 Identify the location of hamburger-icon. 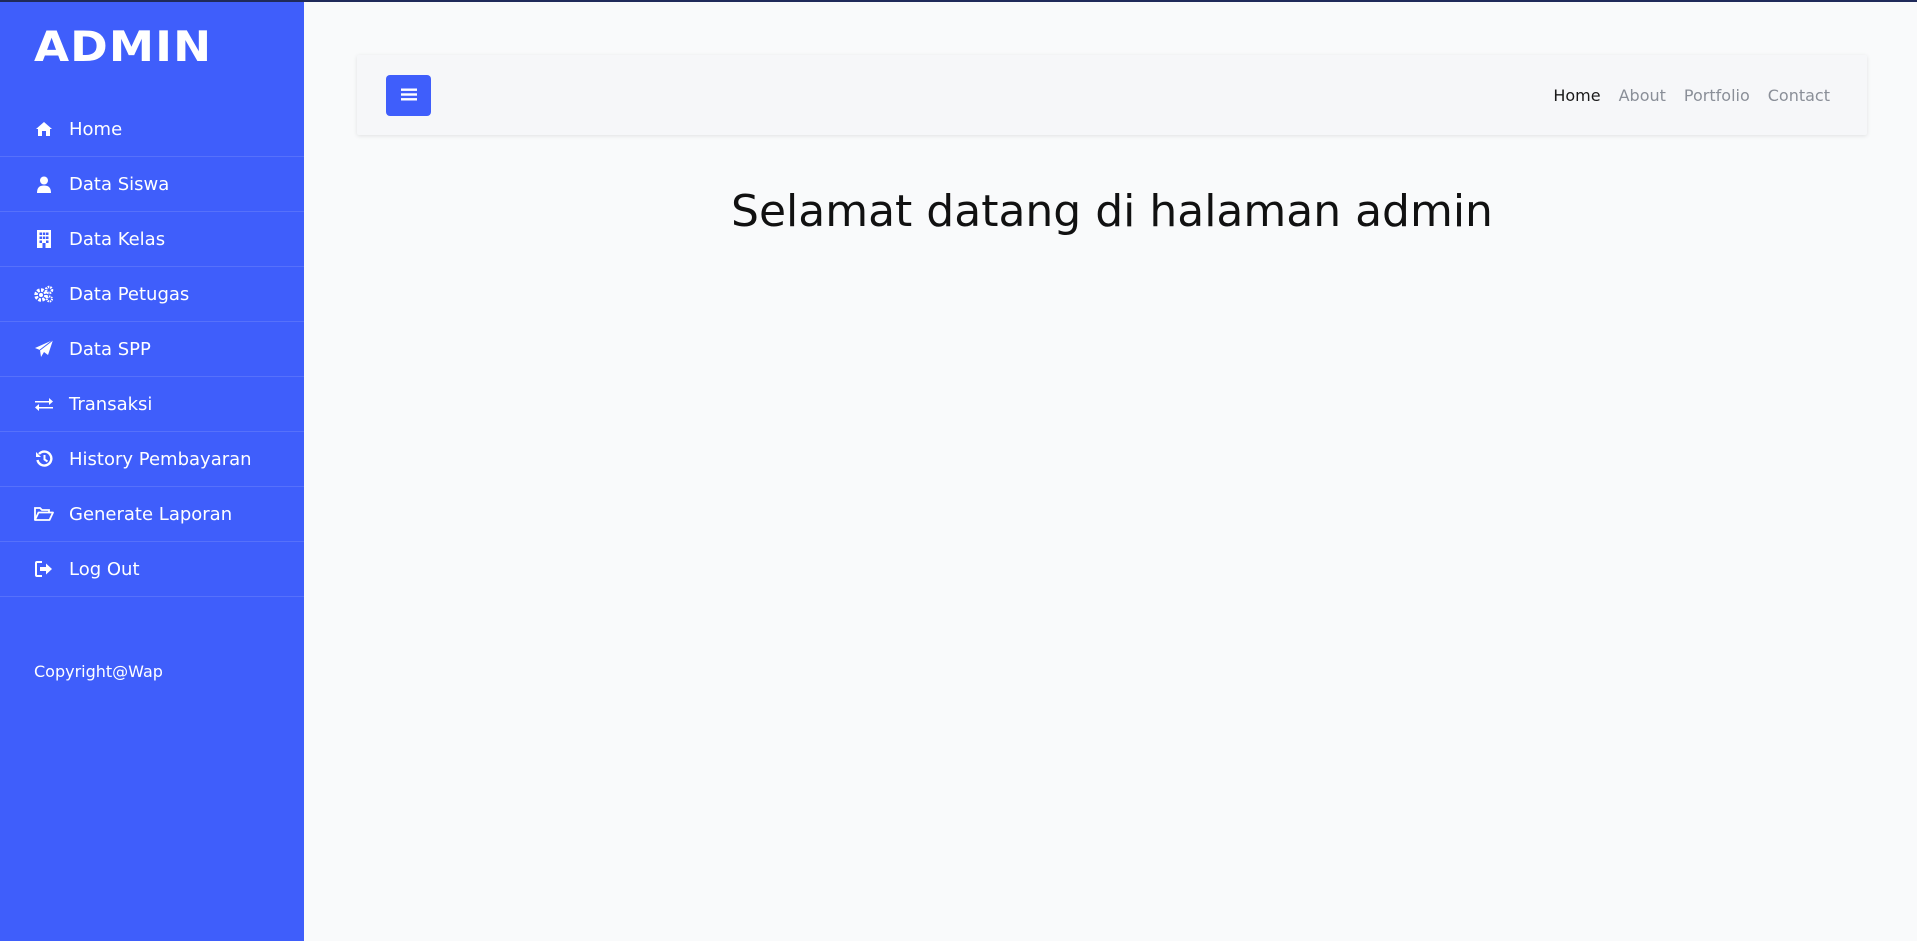
(408, 95).